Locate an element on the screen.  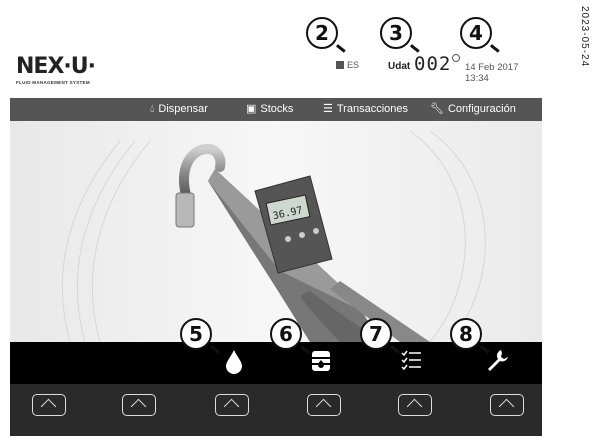
callout-5: 5 is located at coordinates (196, 334).